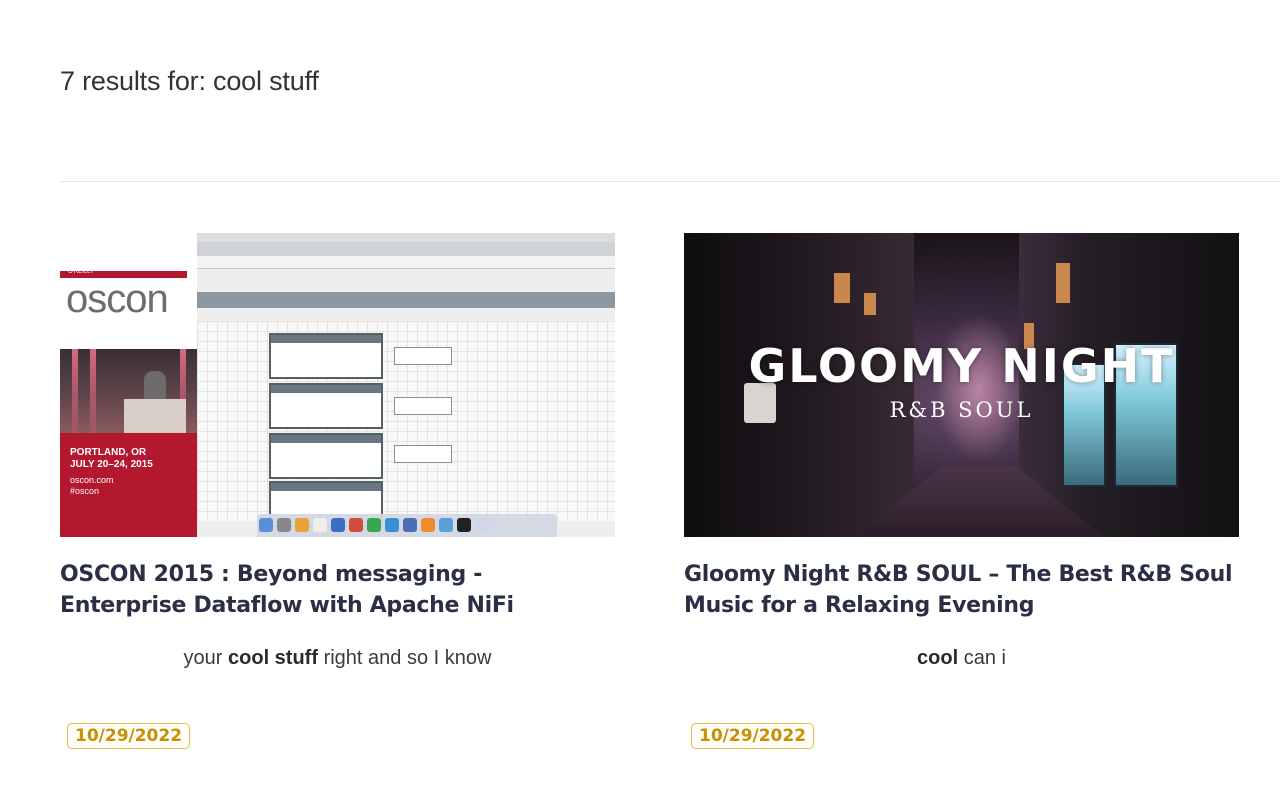 Image resolution: width=1280 pixels, height=800 pixels. I want to click on screen-dock, so click(407, 525).